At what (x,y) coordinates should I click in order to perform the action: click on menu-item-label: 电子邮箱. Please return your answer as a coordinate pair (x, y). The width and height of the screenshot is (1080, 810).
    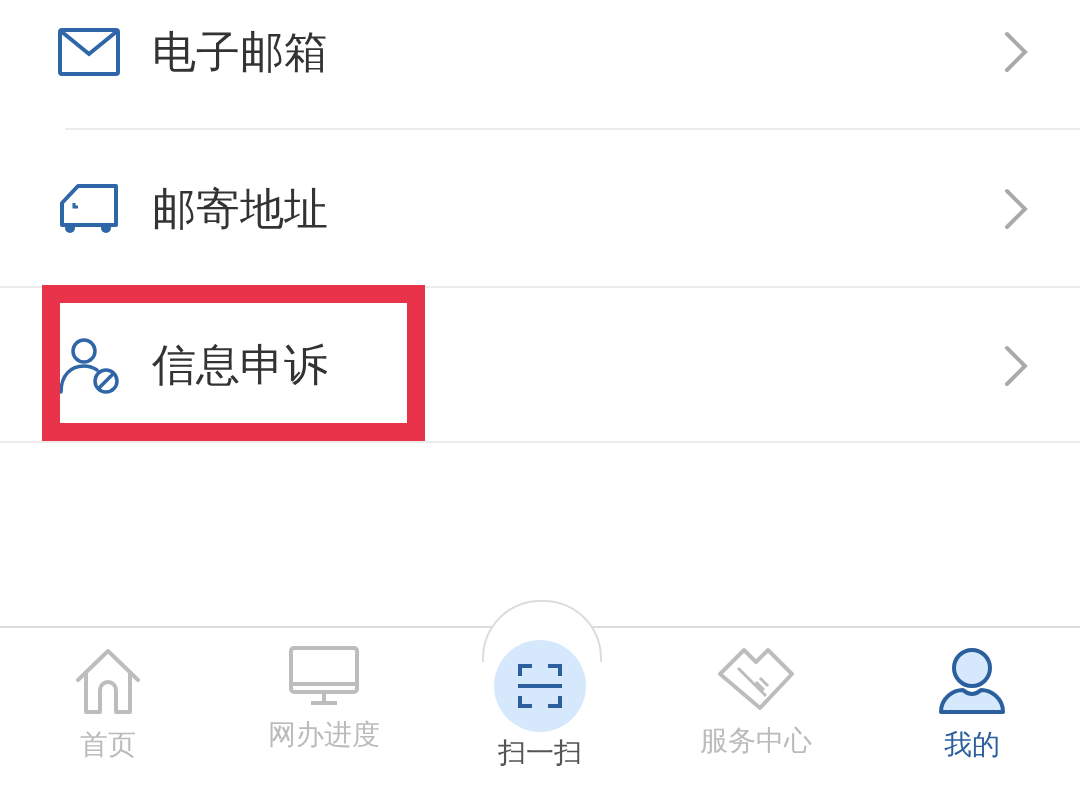
    Looking at the image, I should click on (240, 51).